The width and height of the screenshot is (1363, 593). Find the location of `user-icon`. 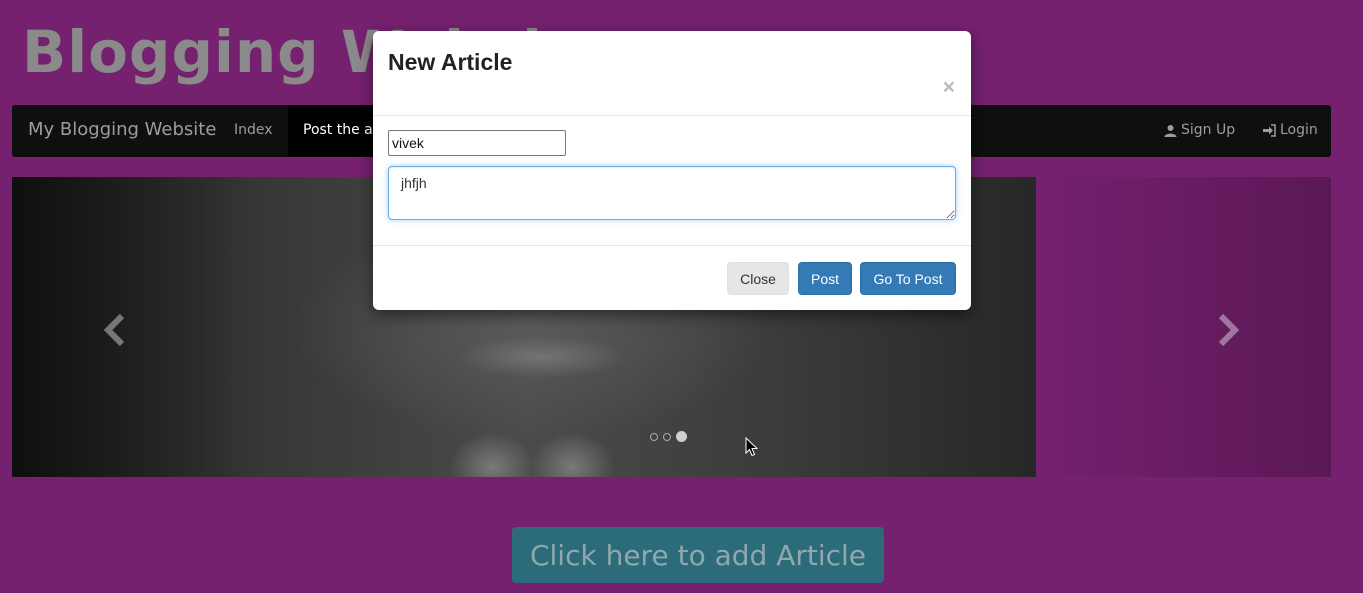

user-icon is located at coordinates (1170, 130).